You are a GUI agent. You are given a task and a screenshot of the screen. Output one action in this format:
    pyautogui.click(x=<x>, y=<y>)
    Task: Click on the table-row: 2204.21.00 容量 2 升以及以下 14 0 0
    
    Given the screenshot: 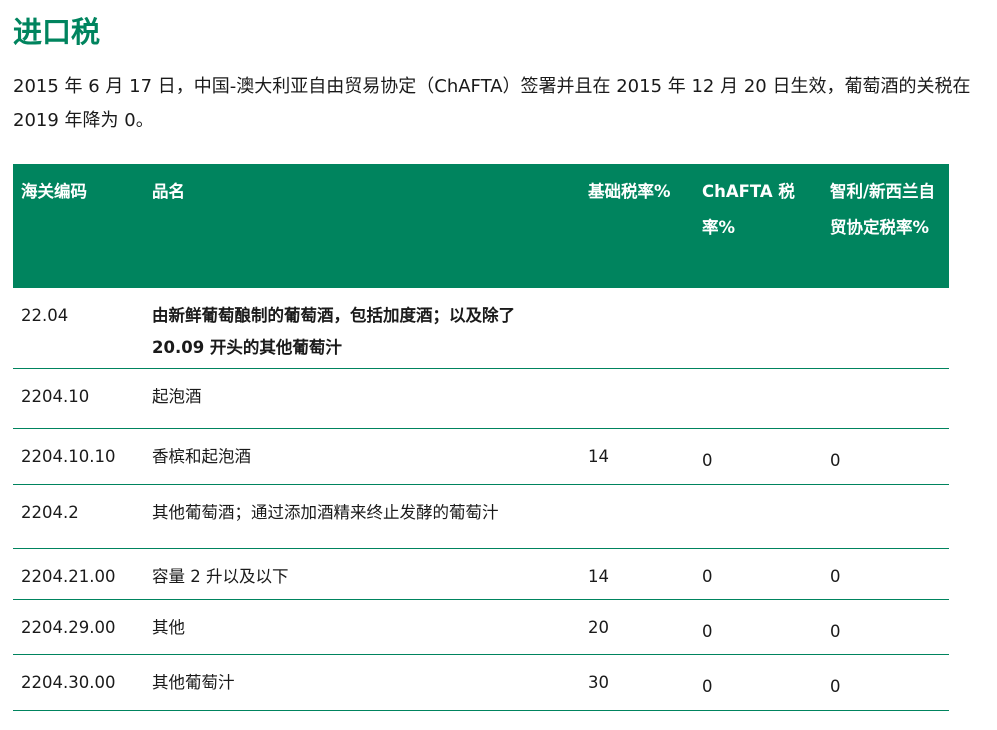 What is the action you would take?
    pyautogui.click(x=481, y=574)
    